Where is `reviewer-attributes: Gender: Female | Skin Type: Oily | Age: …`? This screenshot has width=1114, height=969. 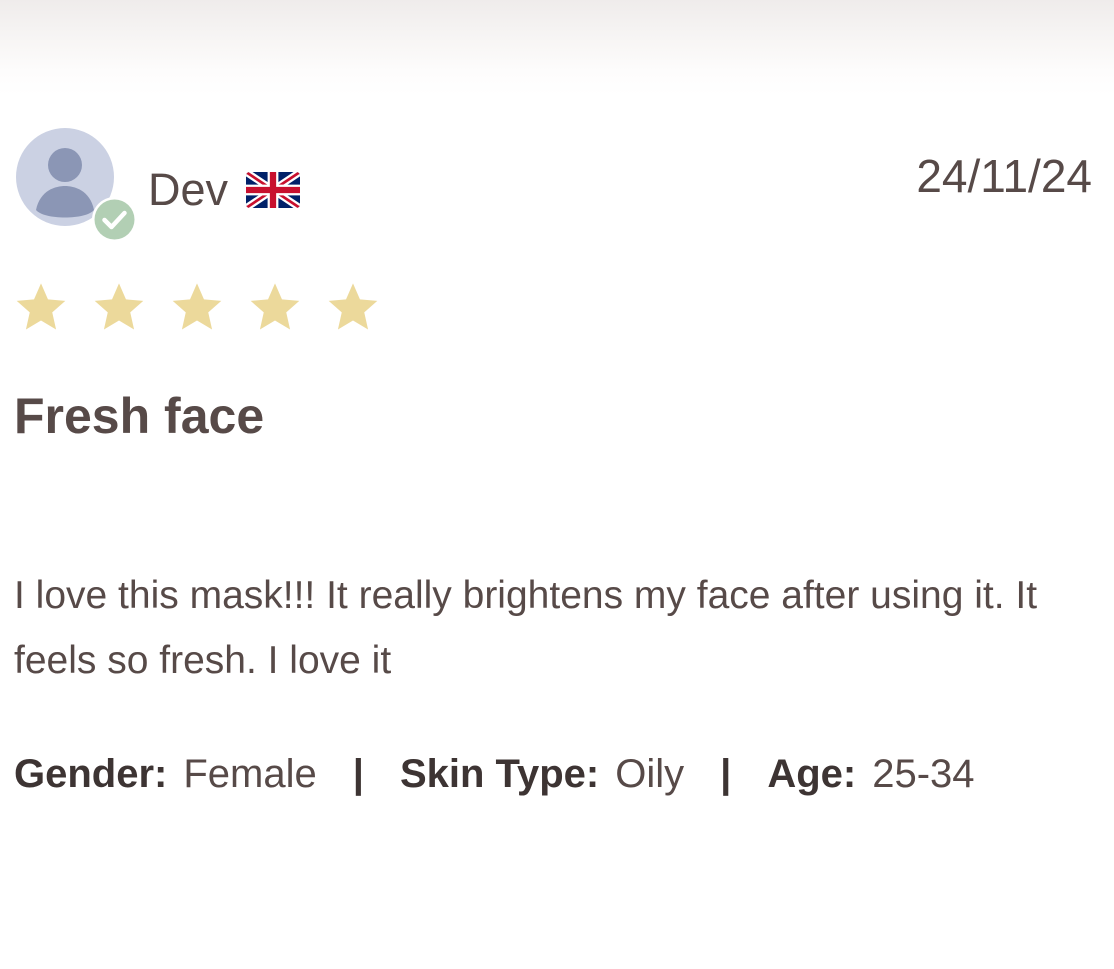 reviewer-attributes: Gender: Female | Skin Type: Oily | Age: … is located at coordinates (494, 774).